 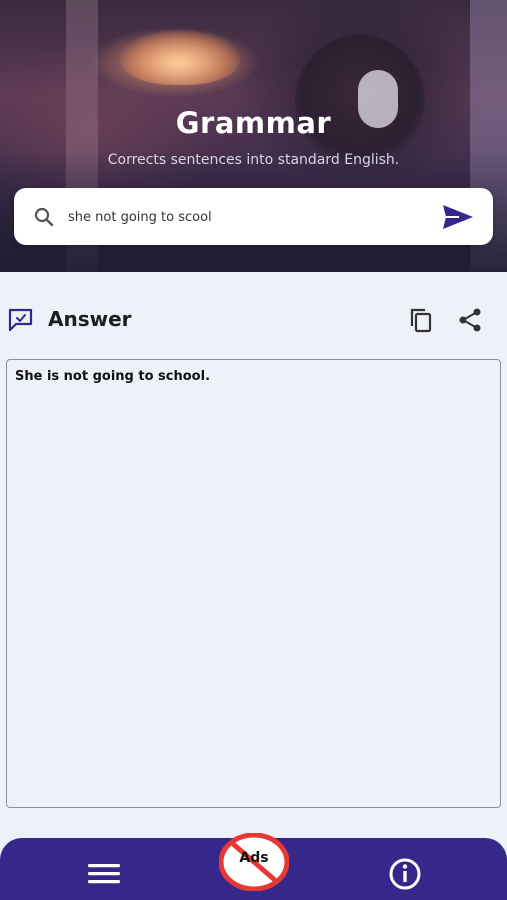 I want to click on no-ads-button: Ads, so click(x=254, y=862).